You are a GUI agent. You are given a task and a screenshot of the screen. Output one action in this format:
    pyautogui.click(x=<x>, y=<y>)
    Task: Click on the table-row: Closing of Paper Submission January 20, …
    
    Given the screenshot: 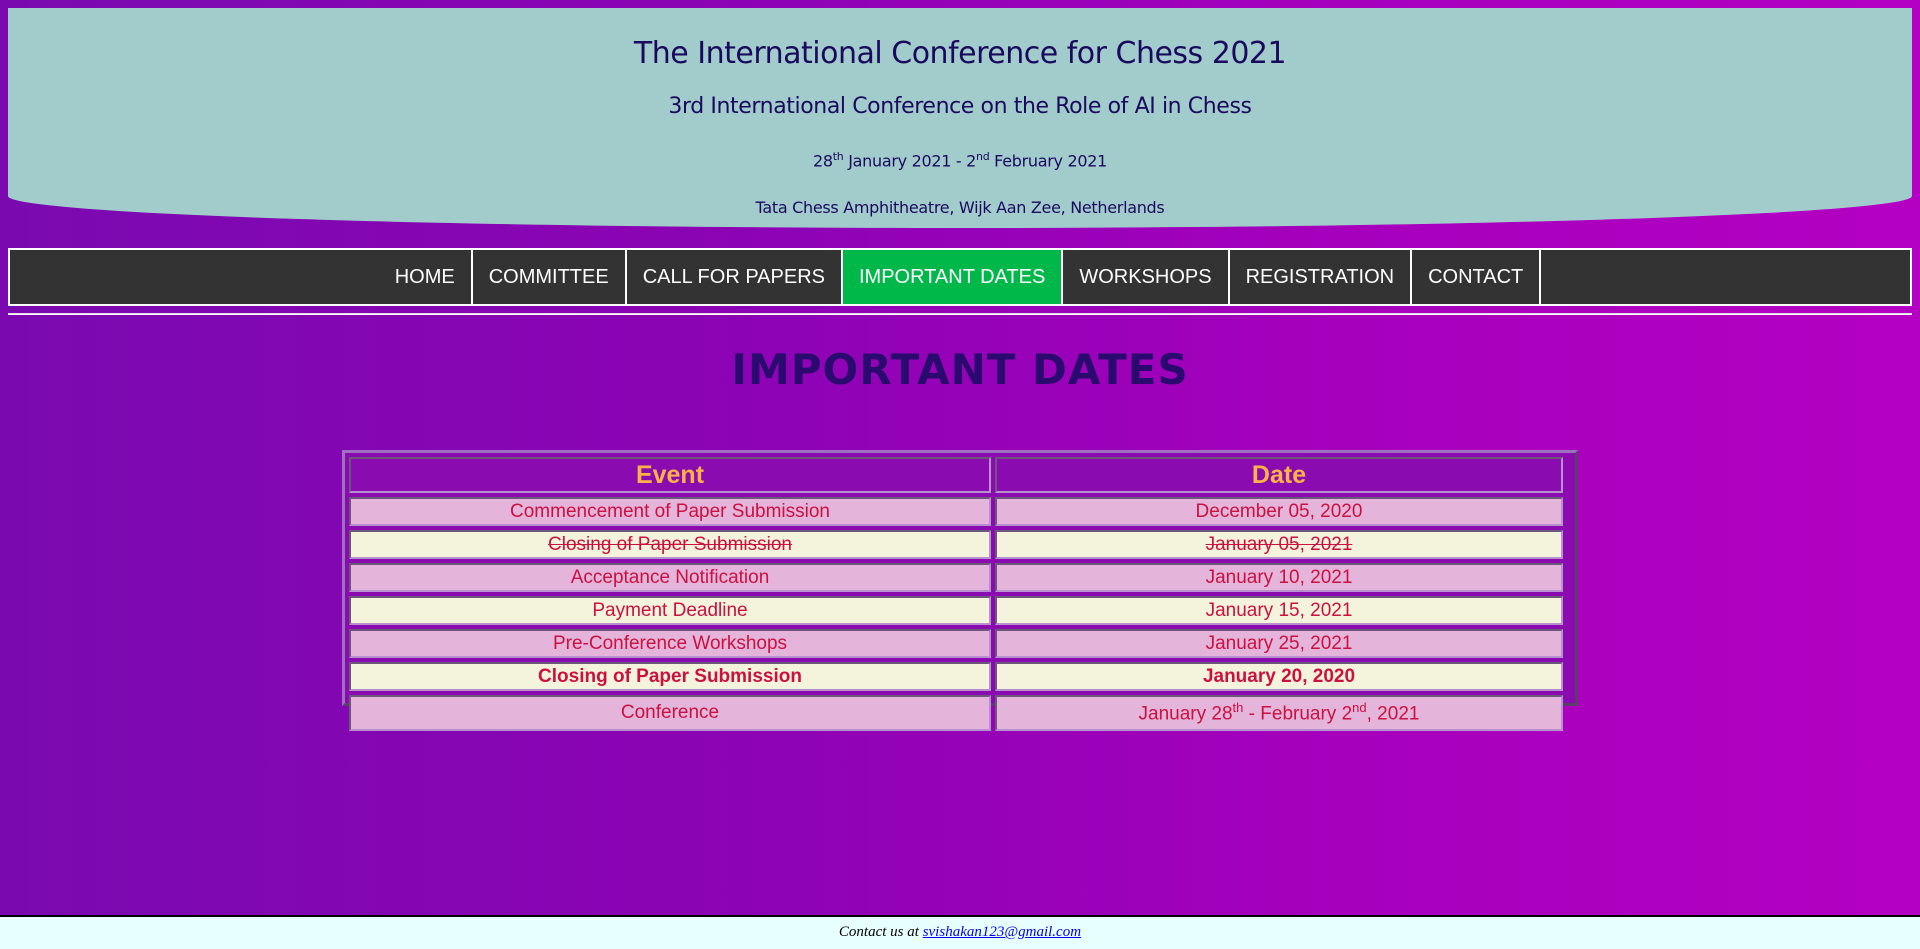 What is the action you would take?
    pyautogui.click(x=956, y=676)
    